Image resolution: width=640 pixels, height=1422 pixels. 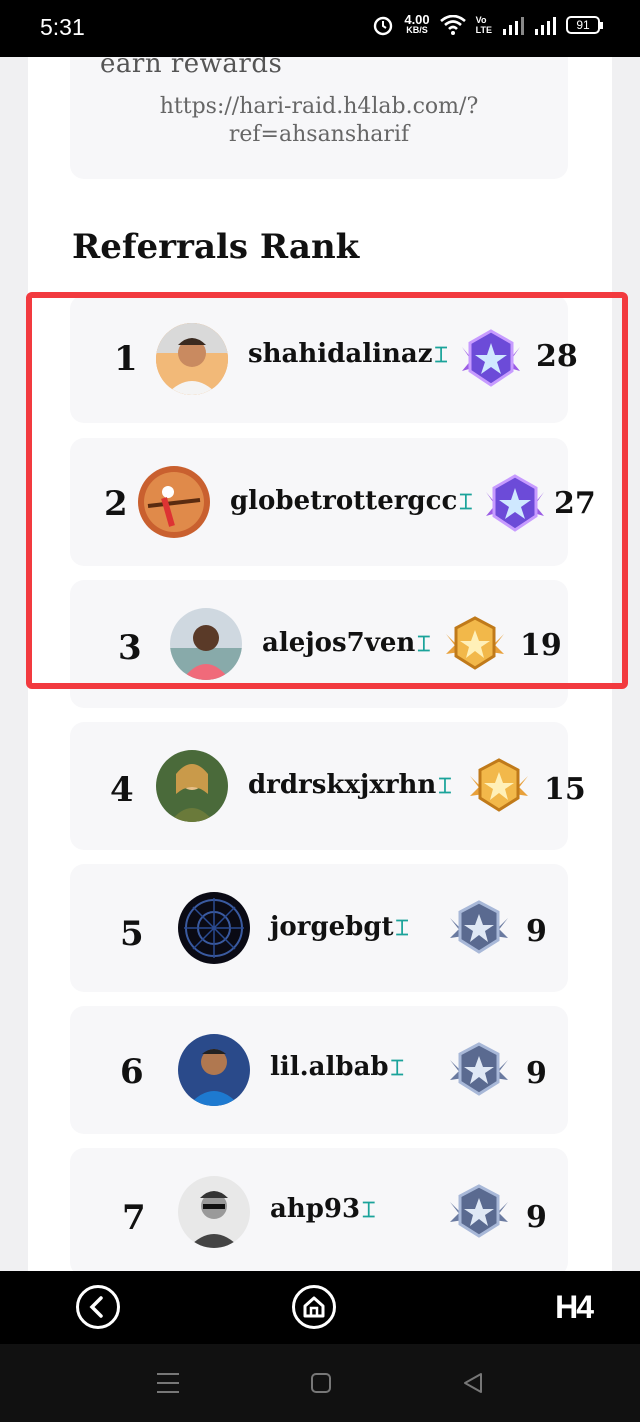 What do you see at coordinates (216, 247) in the screenshot?
I see `section-title: Referrals Rank` at bounding box center [216, 247].